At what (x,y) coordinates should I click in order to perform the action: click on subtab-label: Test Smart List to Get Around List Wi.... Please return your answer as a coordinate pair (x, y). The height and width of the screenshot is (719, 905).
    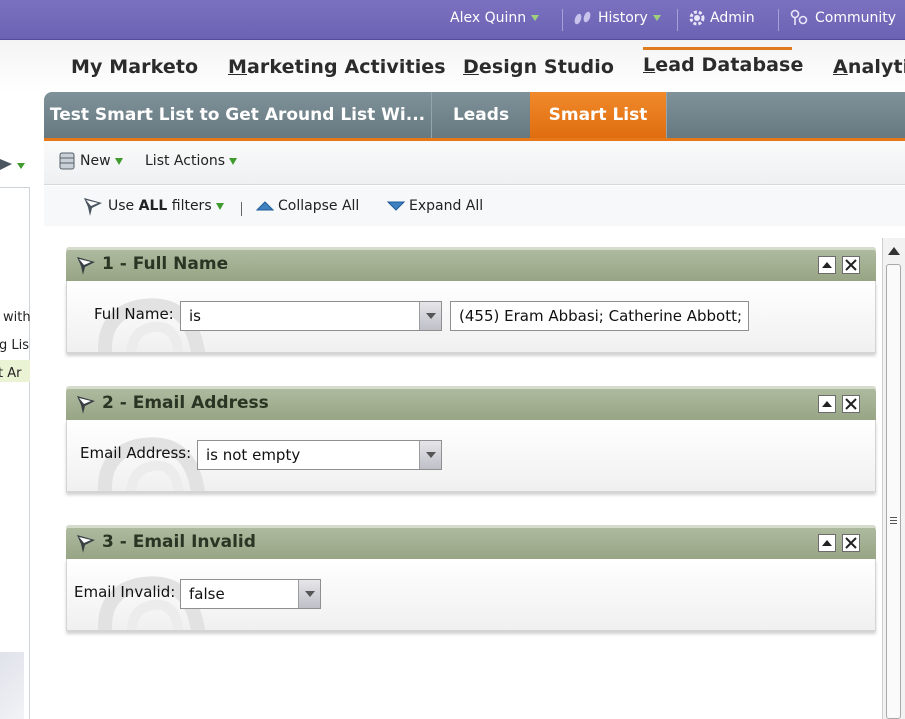
    Looking at the image, I should click on (237, 115).